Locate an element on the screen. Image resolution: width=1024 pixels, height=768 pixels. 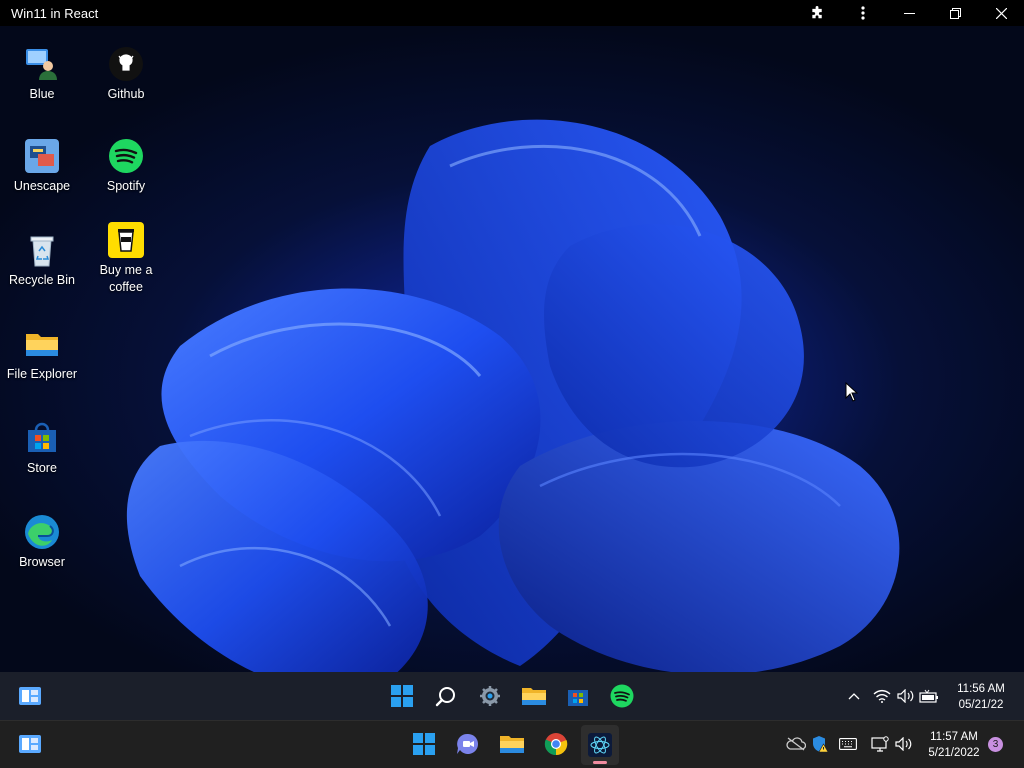
inner-time: 11:56 AM is located at coordinates (981, 689).